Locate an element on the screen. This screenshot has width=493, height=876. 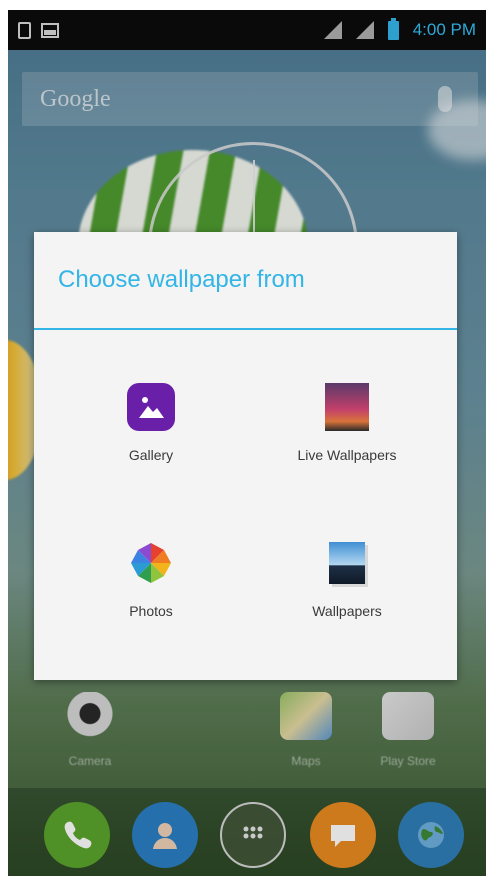
gallery-icon is located at coordinates (151, 407).